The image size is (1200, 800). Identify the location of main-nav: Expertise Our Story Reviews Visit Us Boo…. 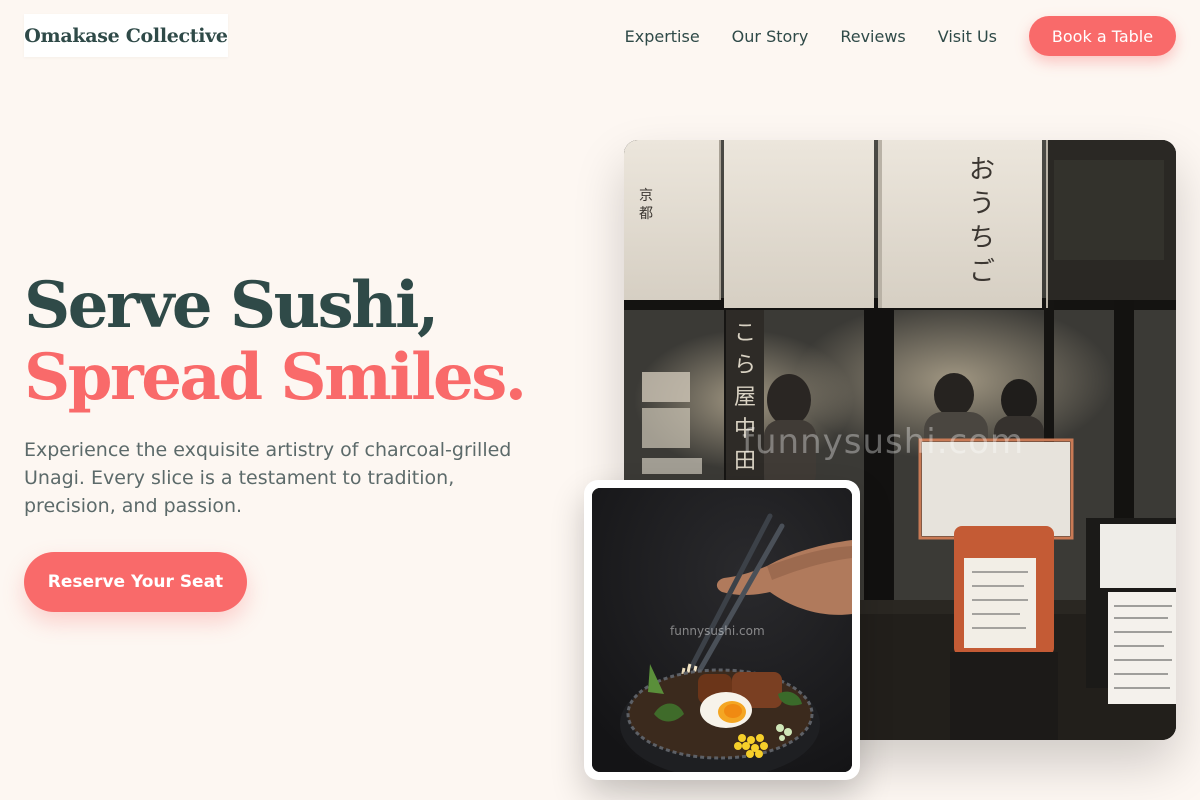
(900, 36).